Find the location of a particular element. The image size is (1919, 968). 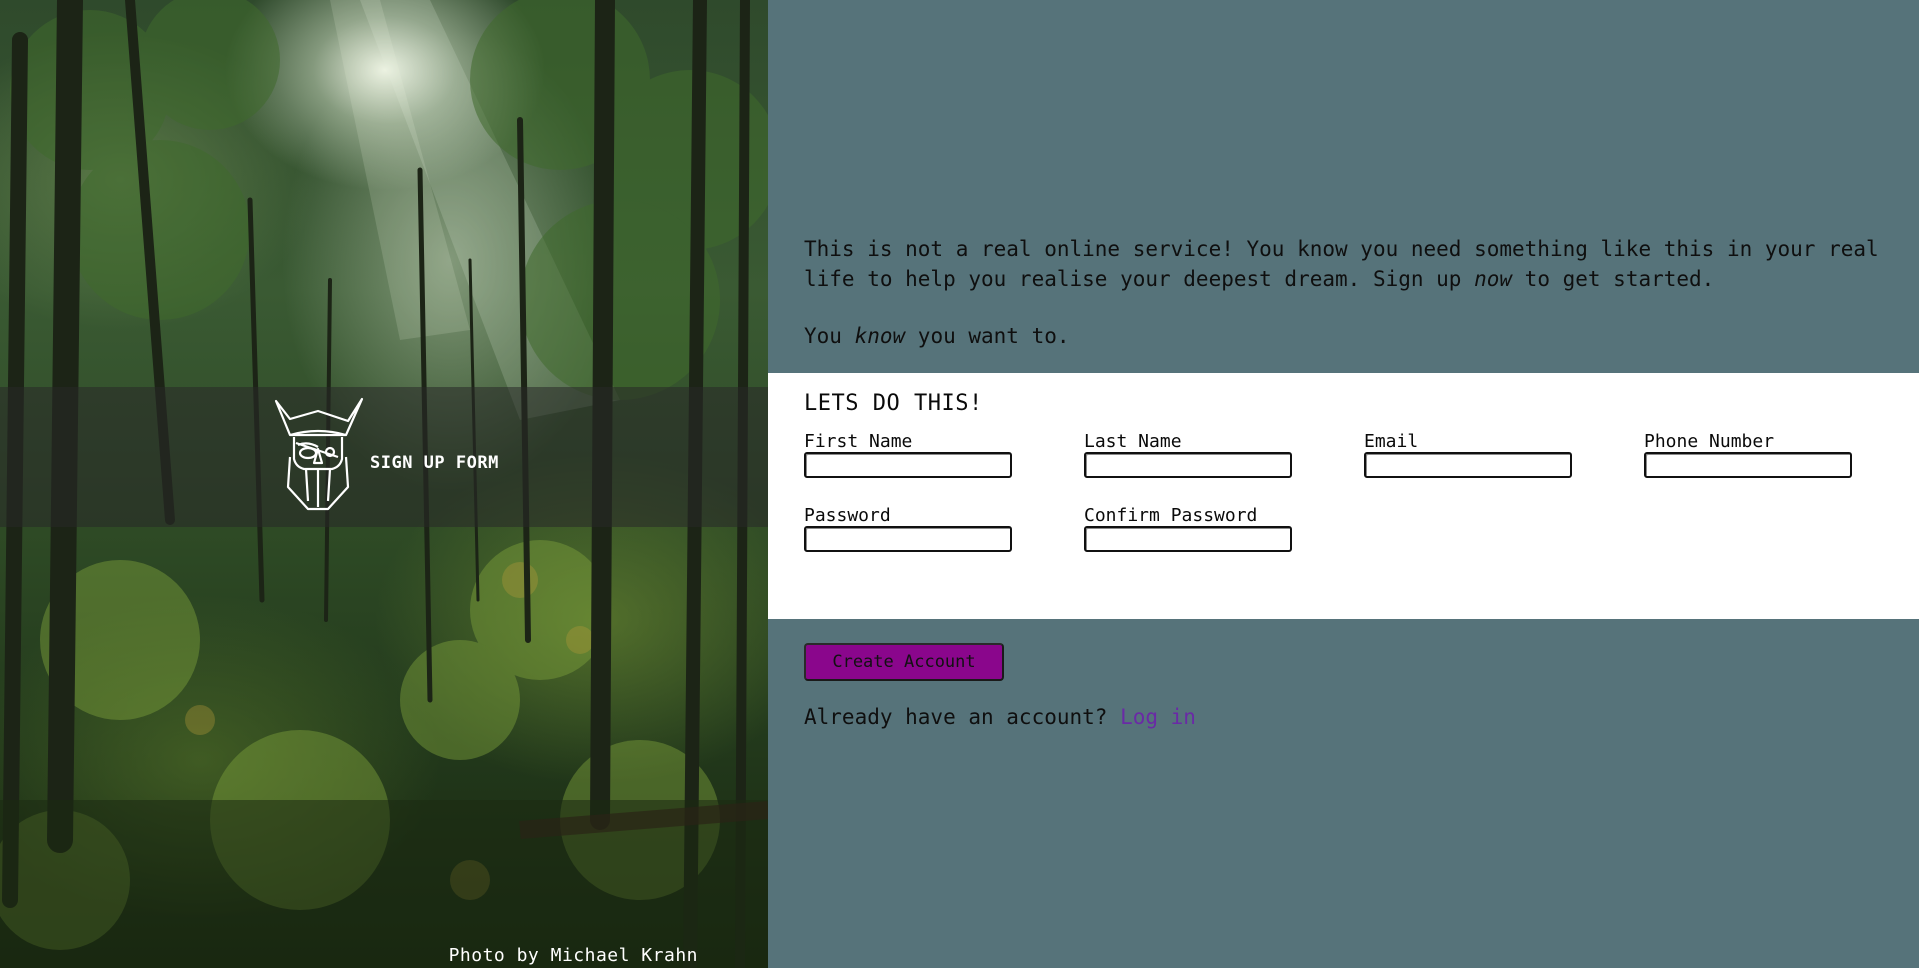

login-prompt: Already have an account? Log in is located at coordinates (1000, 717).